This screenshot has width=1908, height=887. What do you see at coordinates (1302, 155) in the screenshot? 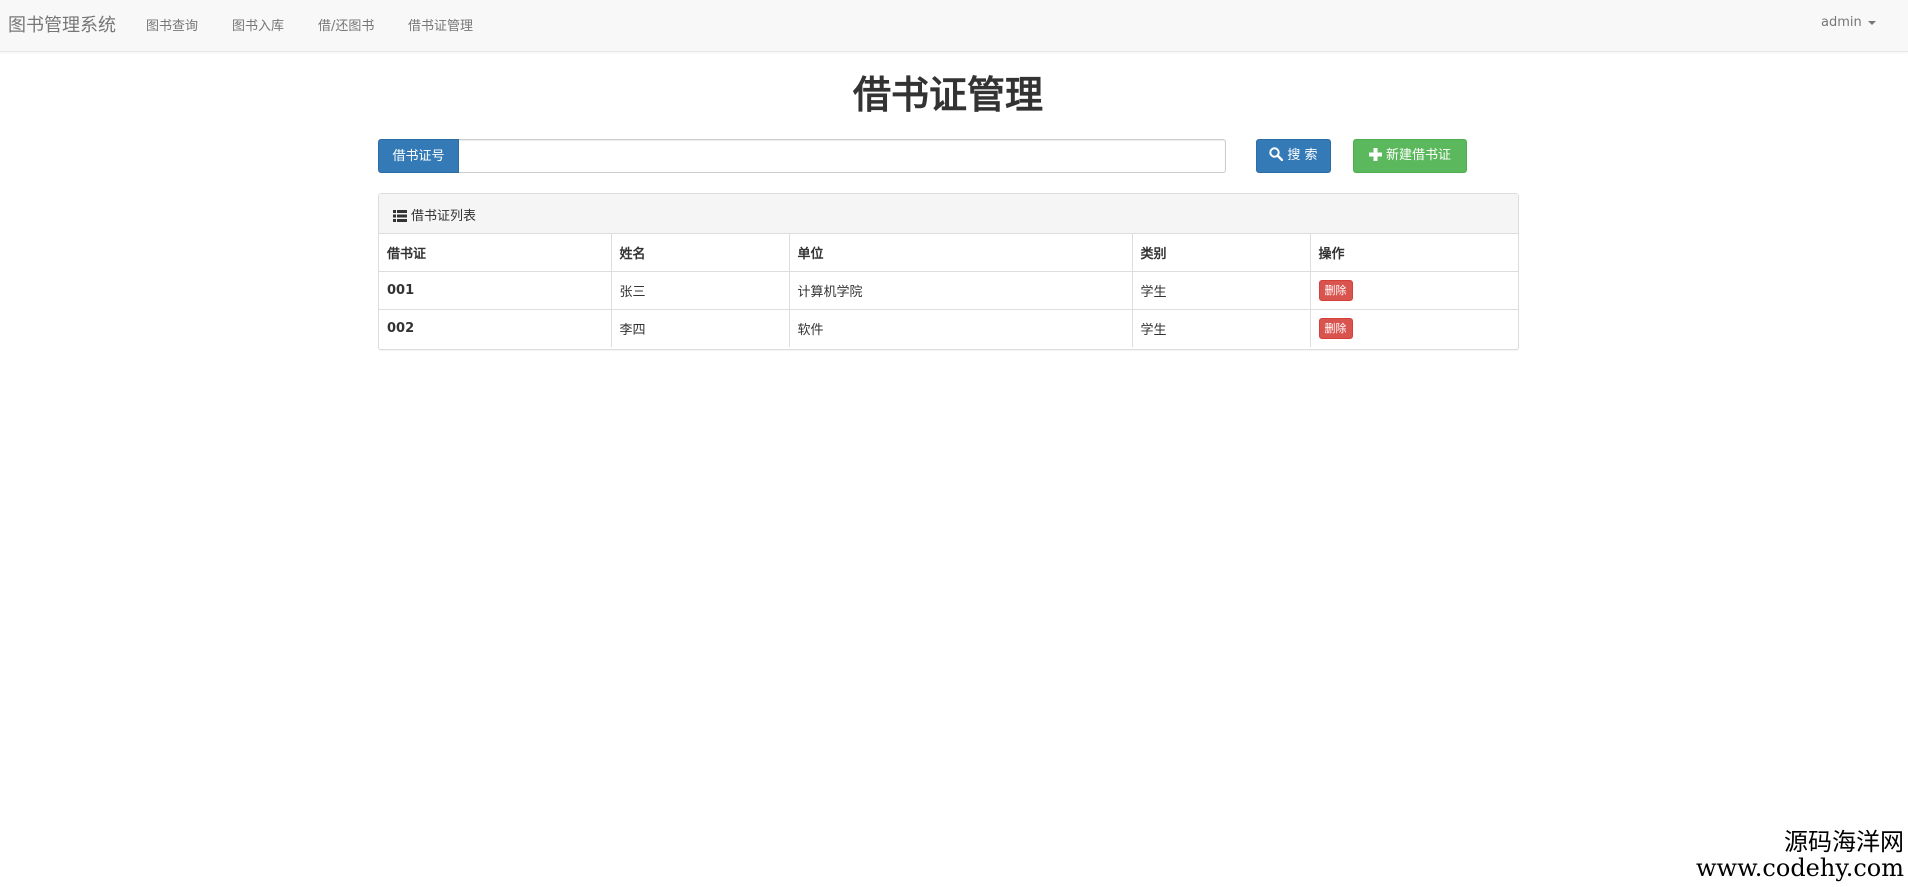
I see `search-button-label: 搜 索` at bounding box center [1302, 155].